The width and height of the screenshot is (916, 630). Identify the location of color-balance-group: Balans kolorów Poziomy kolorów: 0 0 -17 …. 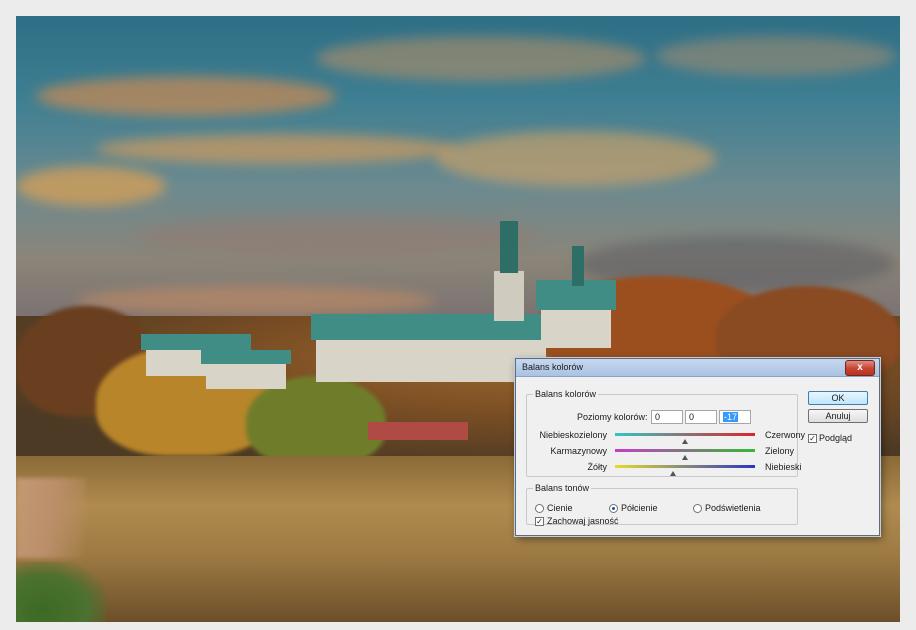
(665, 433).